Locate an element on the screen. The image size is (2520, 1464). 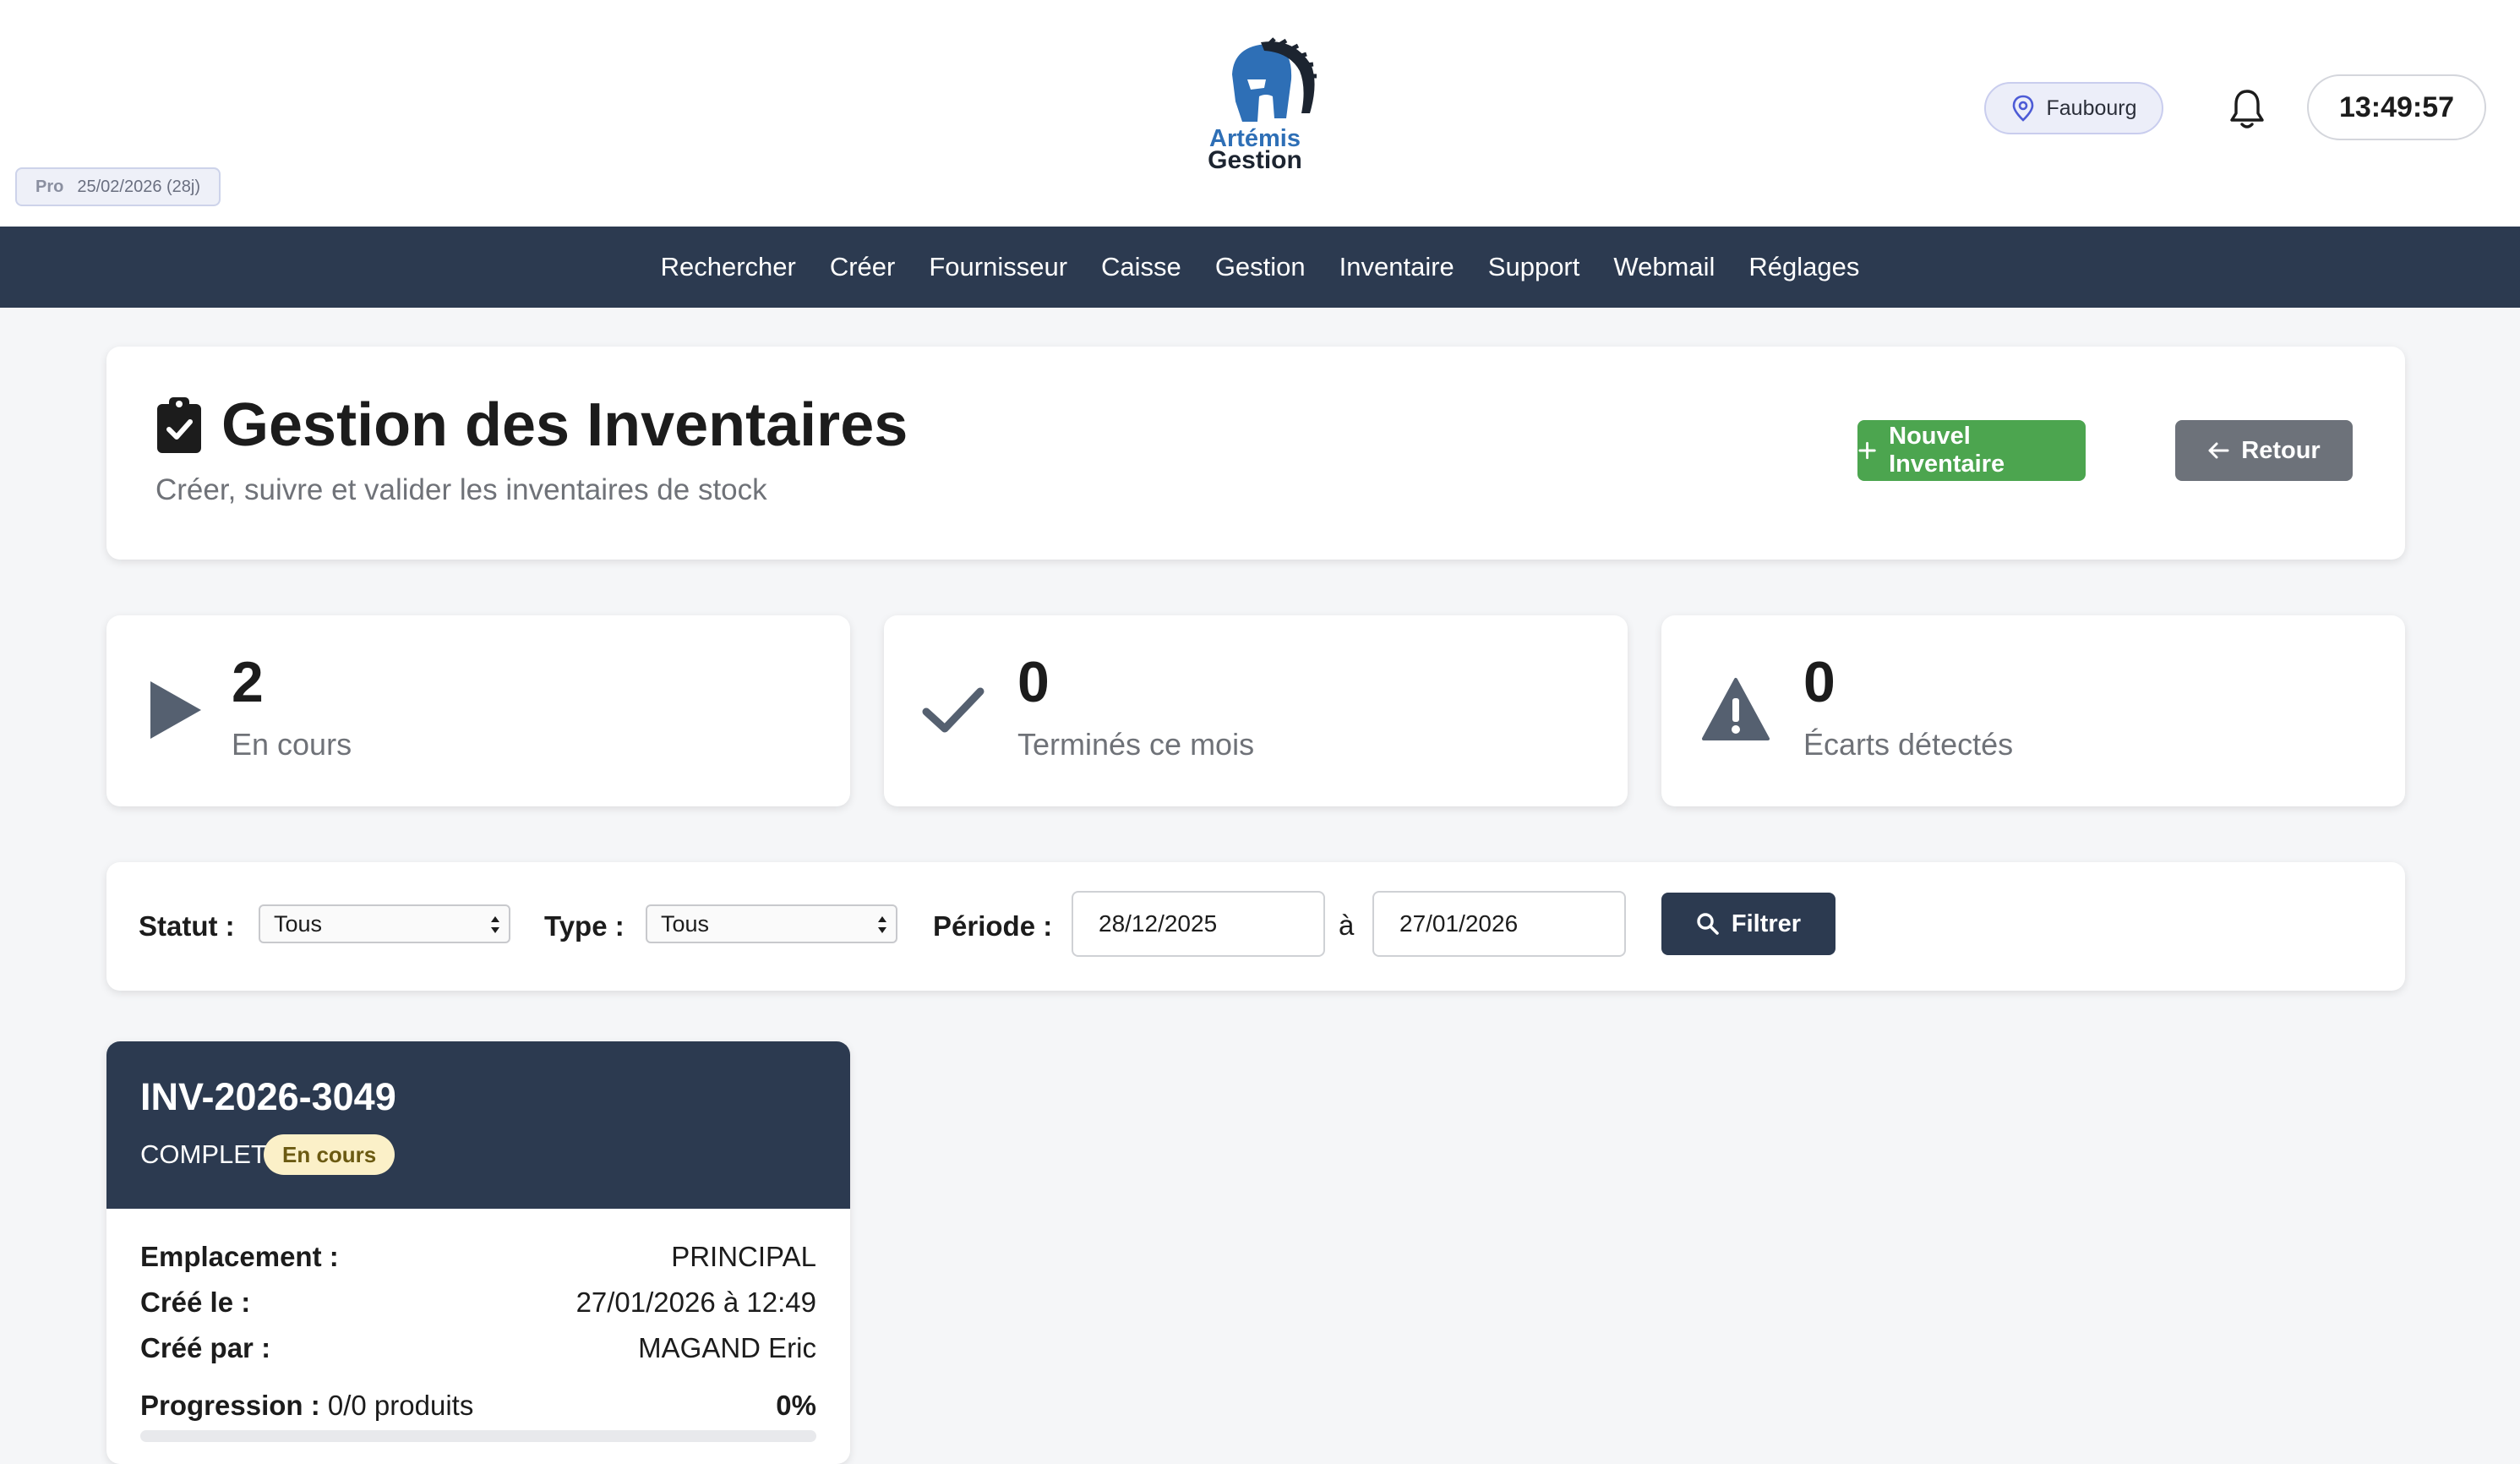
nav-webmail: Webmail is located at coordinates (1664, 267).